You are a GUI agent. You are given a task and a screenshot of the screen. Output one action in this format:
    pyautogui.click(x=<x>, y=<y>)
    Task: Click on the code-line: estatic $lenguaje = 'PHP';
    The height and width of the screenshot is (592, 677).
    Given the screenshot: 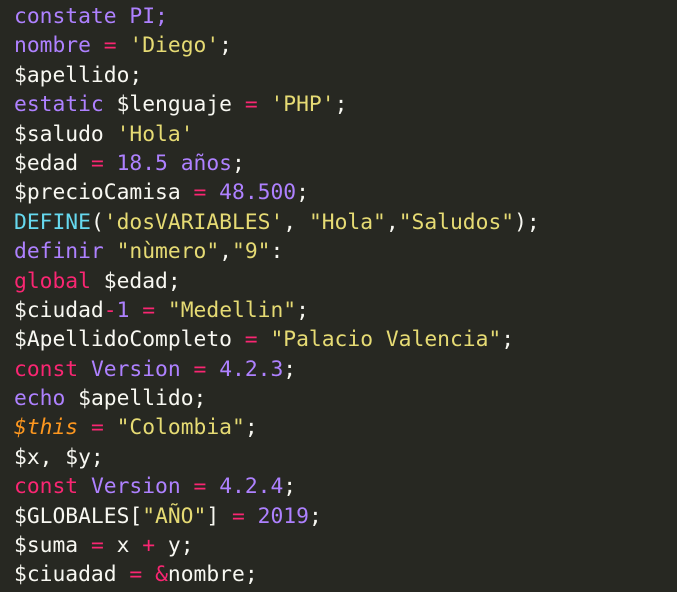 What is the action you would take?
    pyautogui.click(x=345, y=104)
    